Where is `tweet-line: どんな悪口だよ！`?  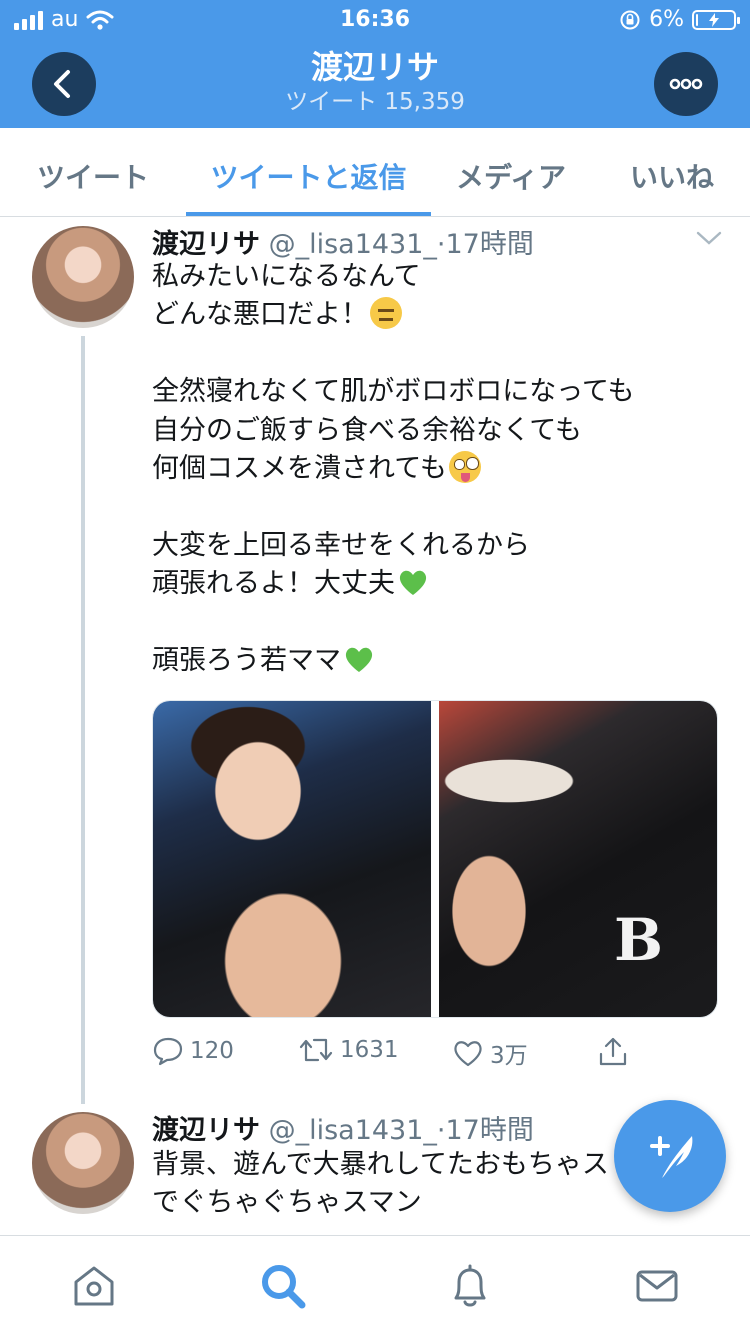
tweet-line: どんな悪口だよ！ is located at coordinates (393, 315).